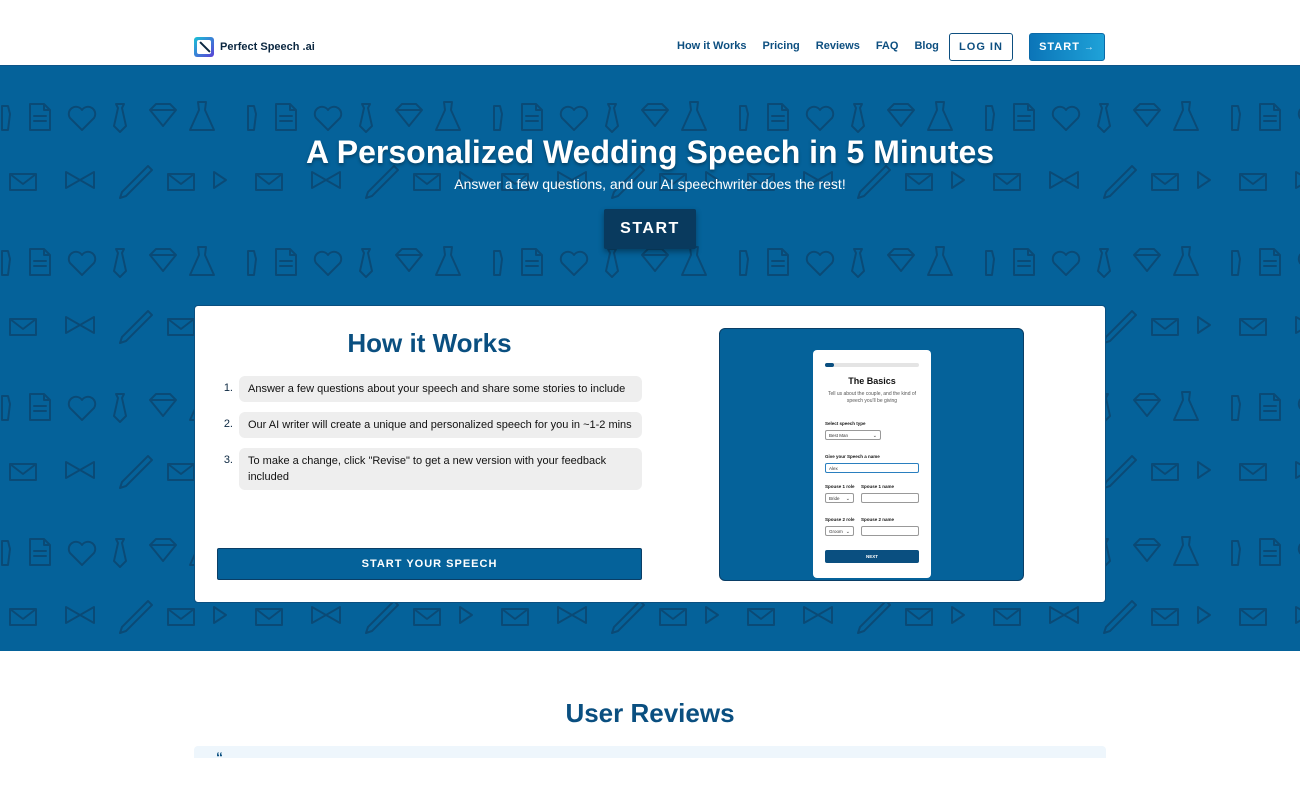  Describe the element at coordinates (429, 343) in the screenshot. I see `how-it-works-title: How it Works` at that location.